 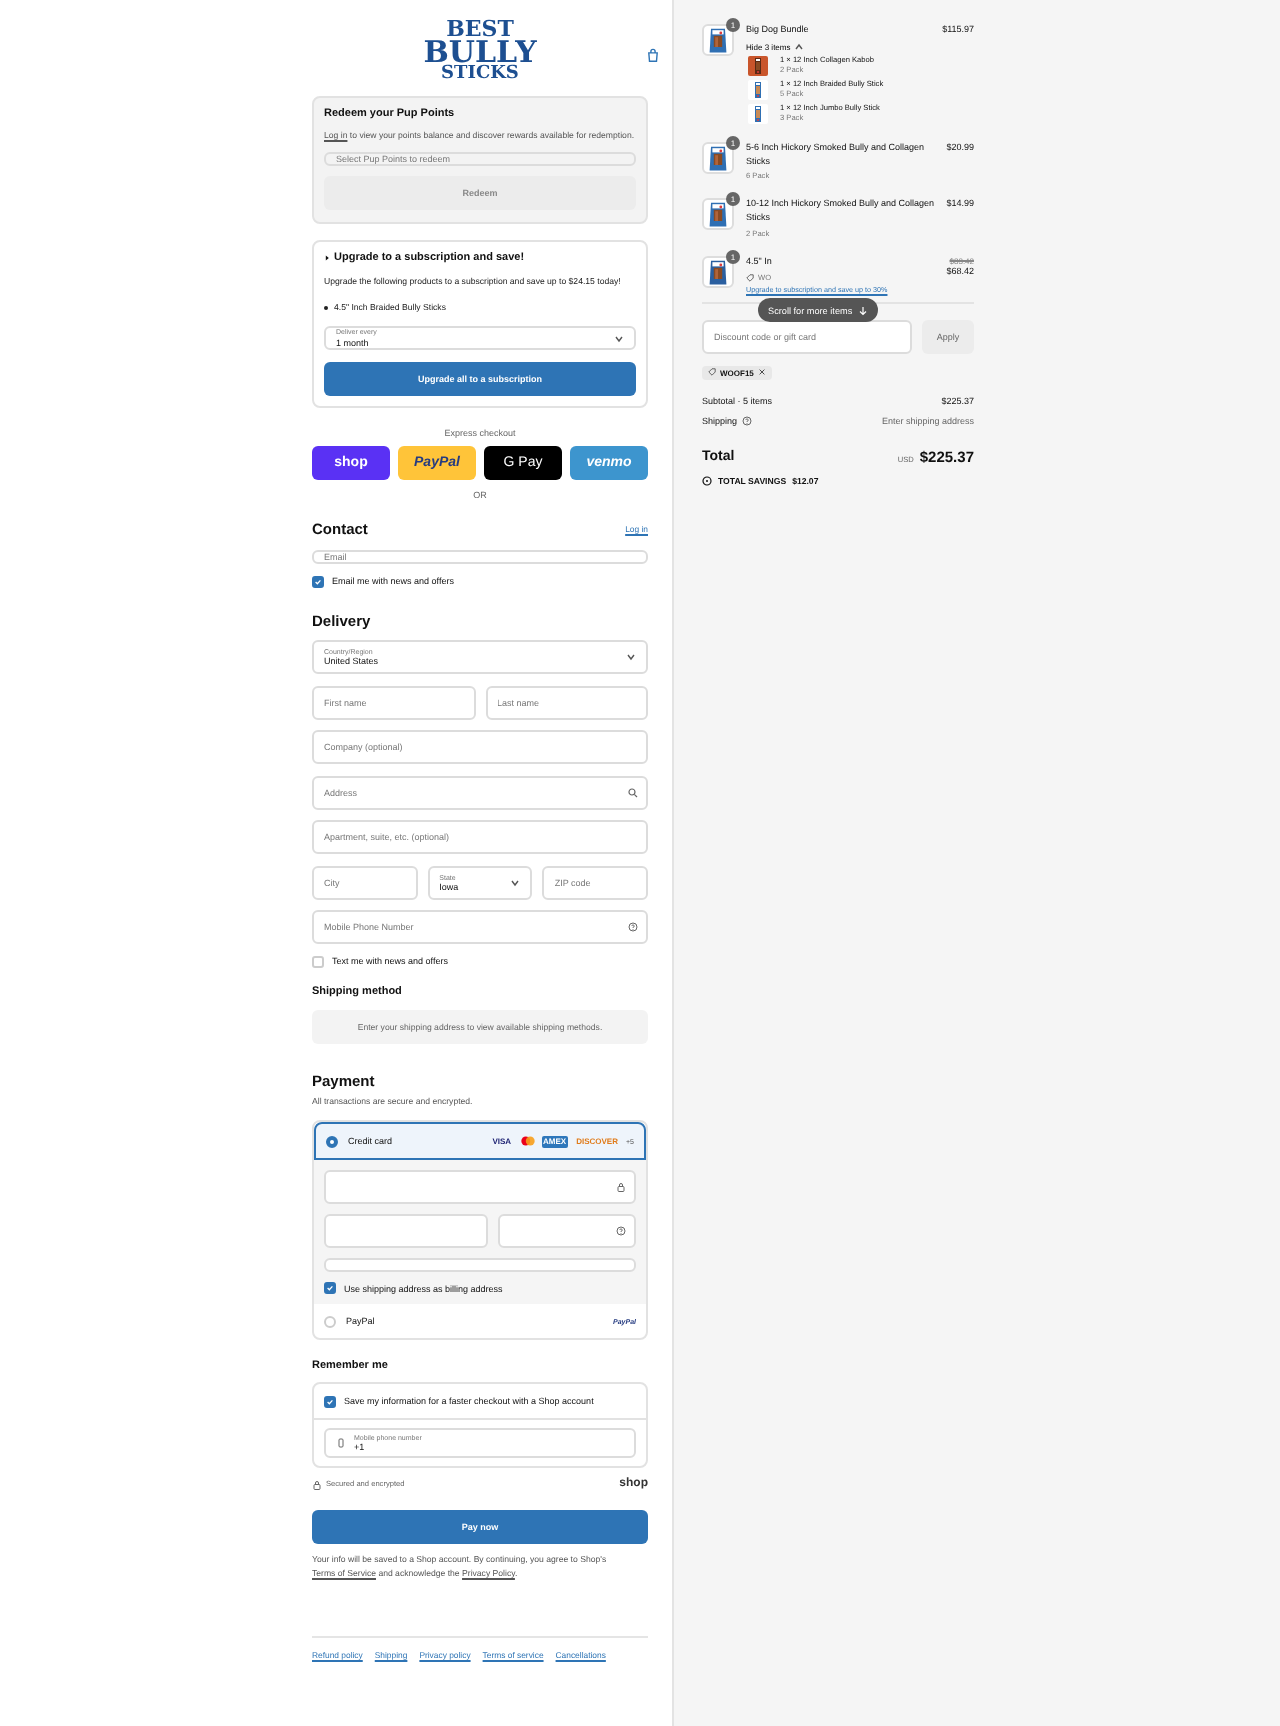 I want to click on shopping-bag-icon, so click(x=653, y=55).